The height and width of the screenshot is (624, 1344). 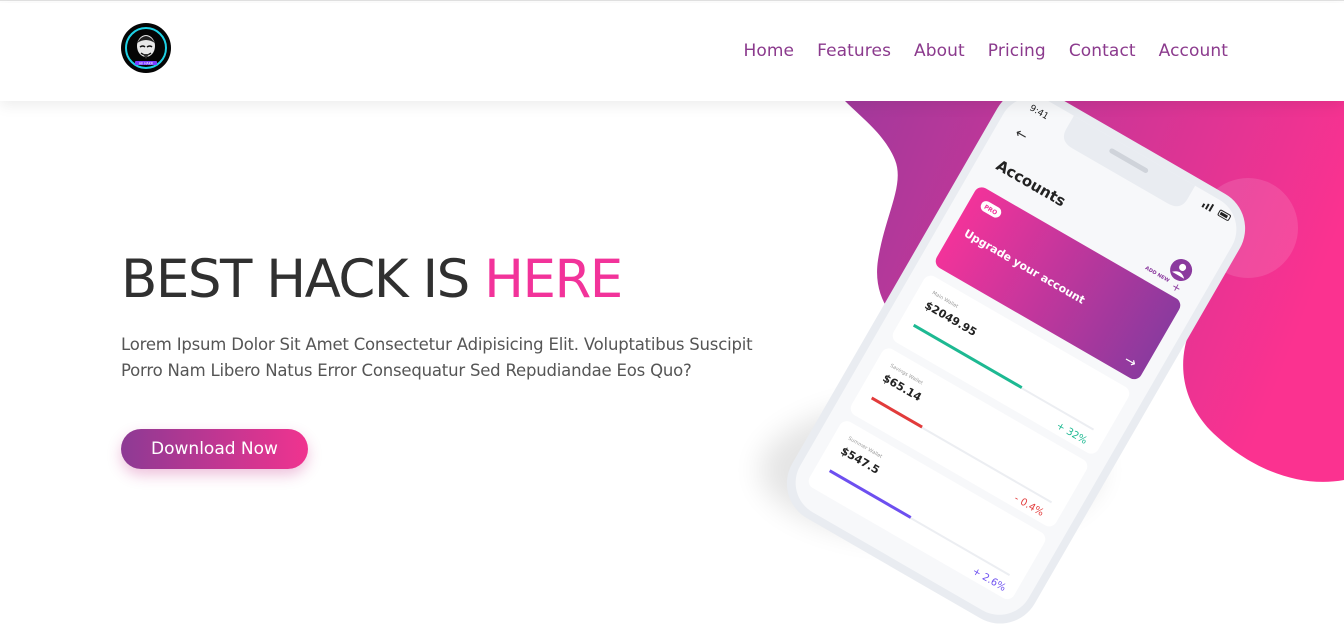 What do you see at coordinates (939, 51) in the screenshot?
I see `nav-about: About` at bounding box center [939, 51].